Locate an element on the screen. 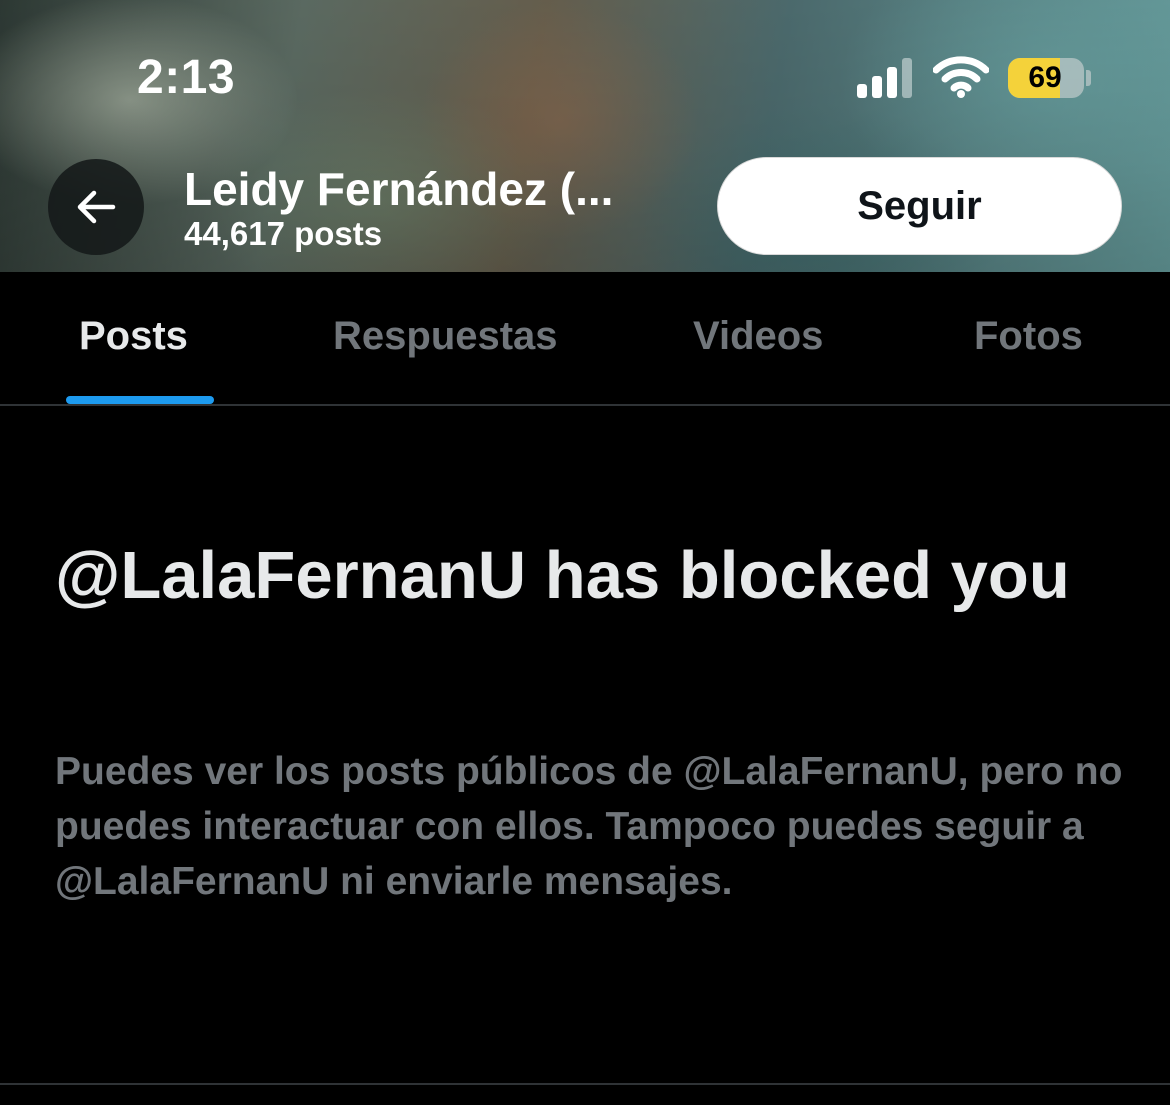 The image size is (1170, 1105). battery-nub is located at coordinates (1088, 78).